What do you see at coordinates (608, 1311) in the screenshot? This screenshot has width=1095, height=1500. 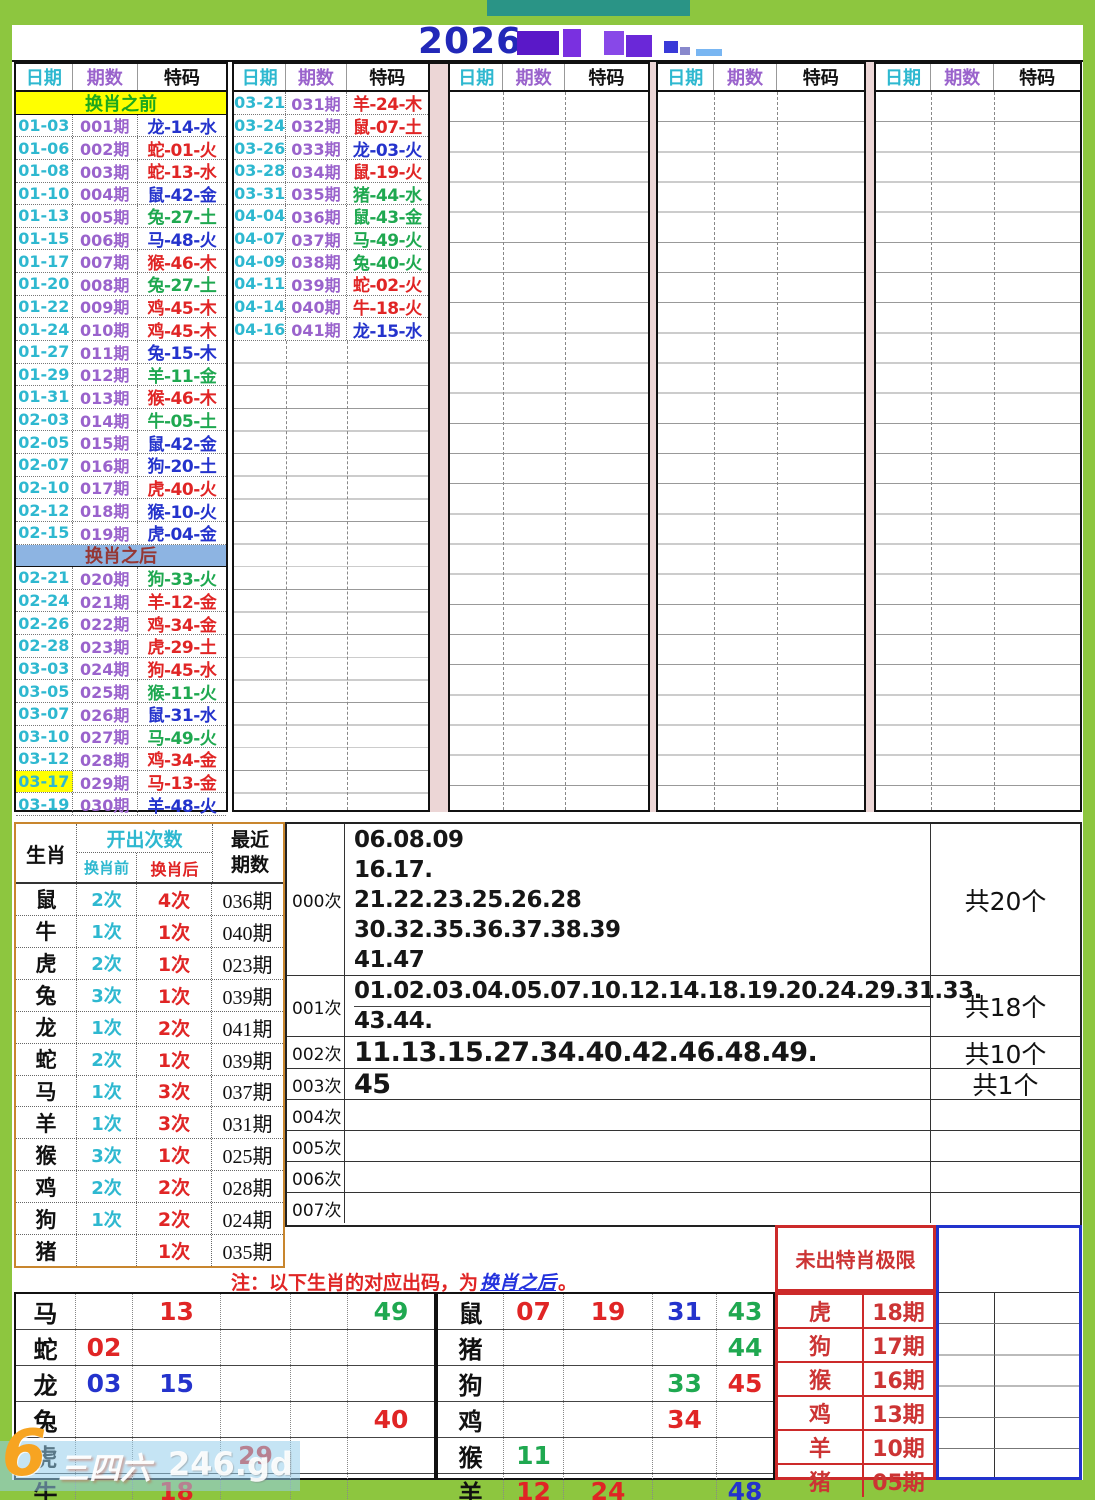 I see `bottom-number: 19` at bounding box center [608, 1311].